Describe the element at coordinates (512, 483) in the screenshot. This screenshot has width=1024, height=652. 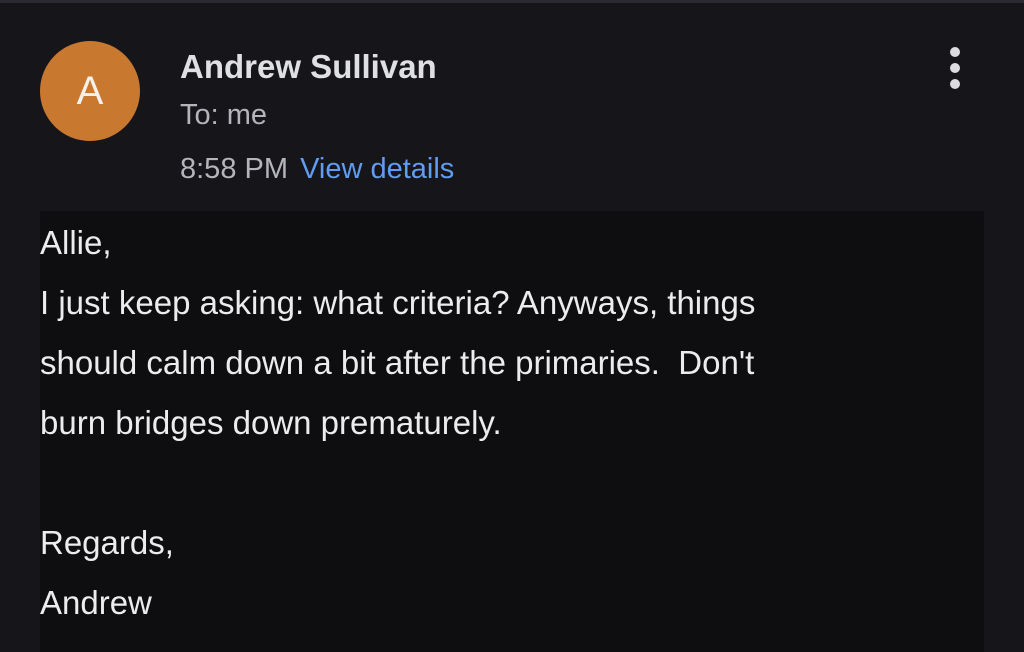
I see `body-line-blank` at that location.